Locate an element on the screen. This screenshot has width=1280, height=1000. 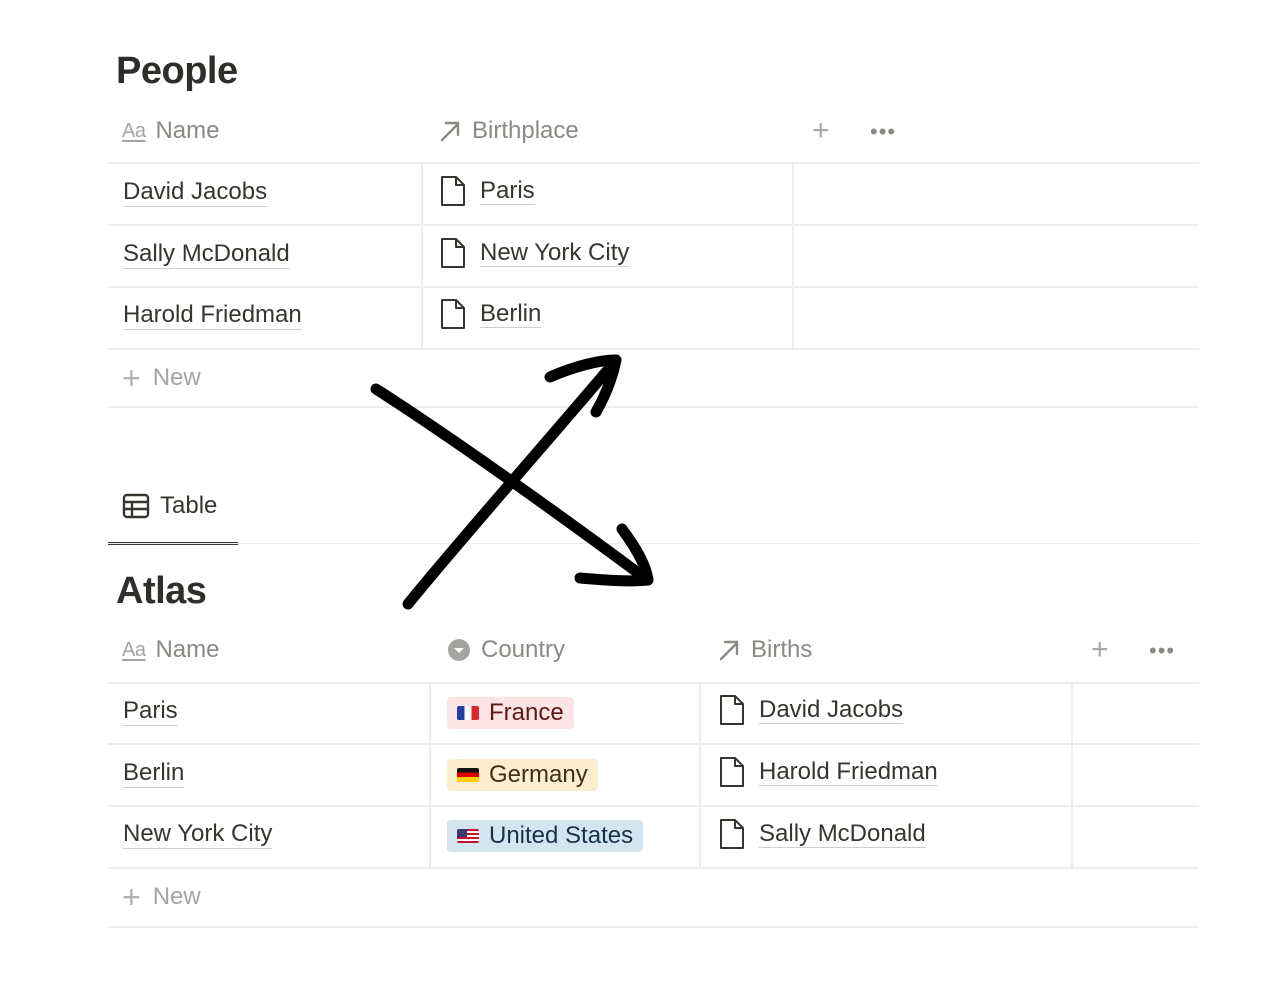
arrow-down-right-stroke is located at coordinates (510, 483).